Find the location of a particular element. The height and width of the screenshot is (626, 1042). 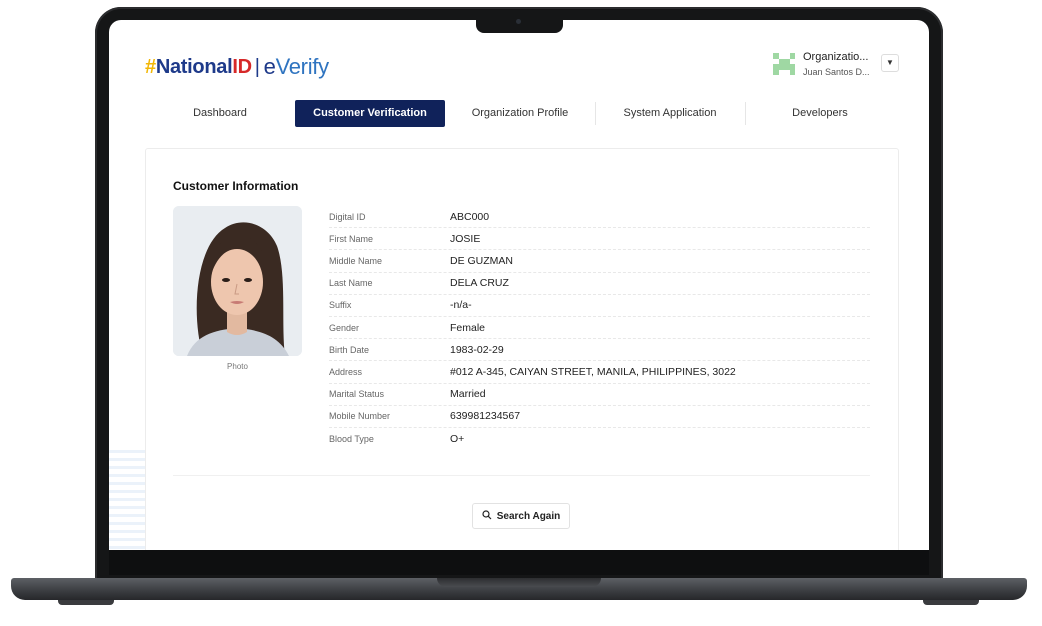

brand-logo: # National ID | e Verify is located at coordinates (237, 67).